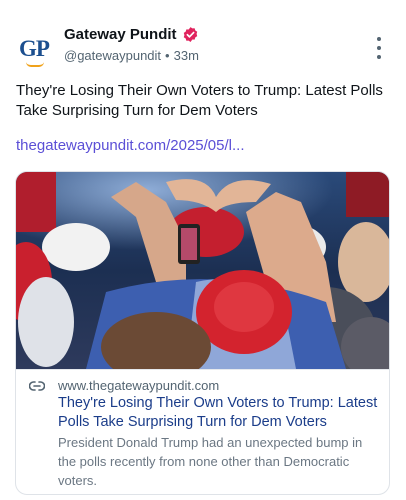 The image size is (406, 500). What do you see at coordinates (379, 48) in the screenshot?
I see `more-vertical-icon` at bounding box center [379, 48].